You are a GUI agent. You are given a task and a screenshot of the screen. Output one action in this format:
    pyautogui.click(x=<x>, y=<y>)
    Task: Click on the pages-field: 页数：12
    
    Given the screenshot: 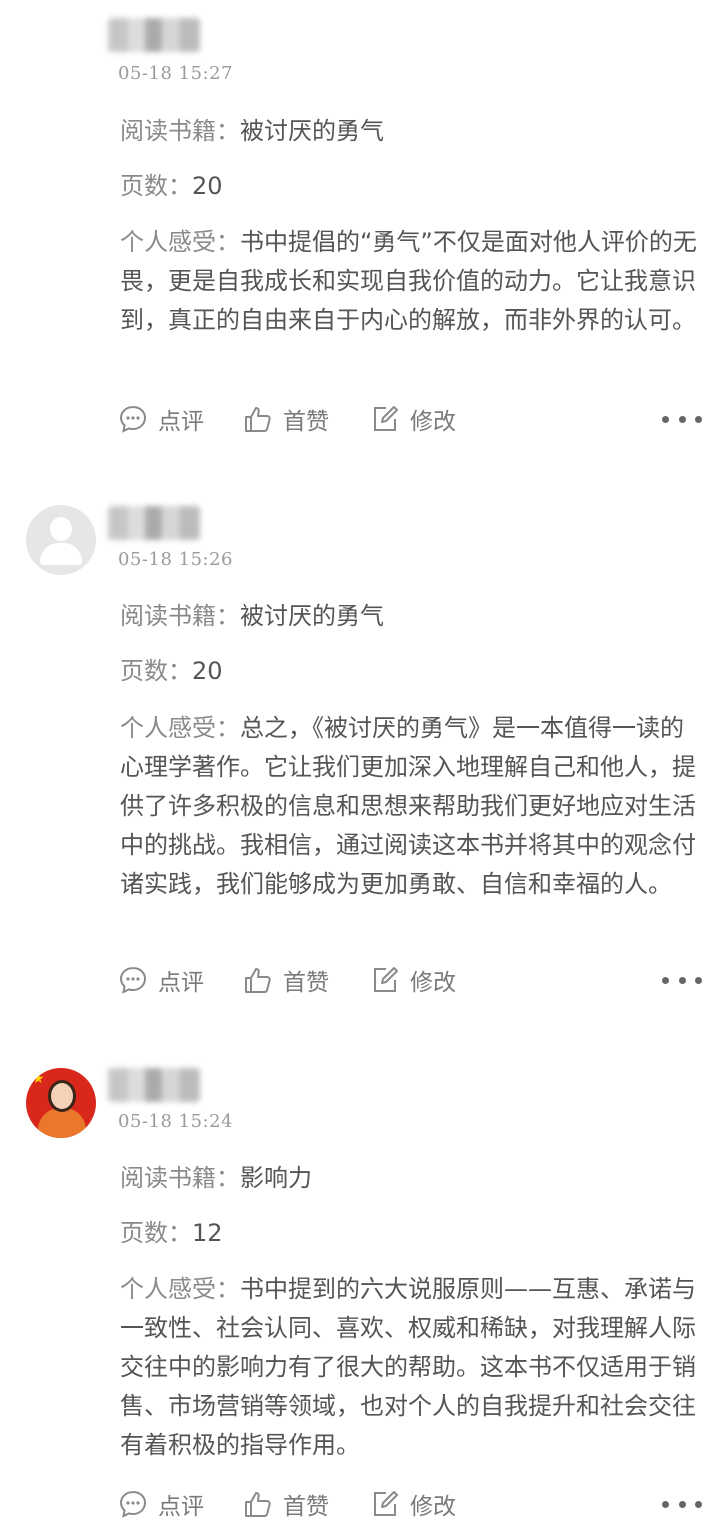 What is the action you would take?
    pyautogui.click(x=171, y=1233)
    